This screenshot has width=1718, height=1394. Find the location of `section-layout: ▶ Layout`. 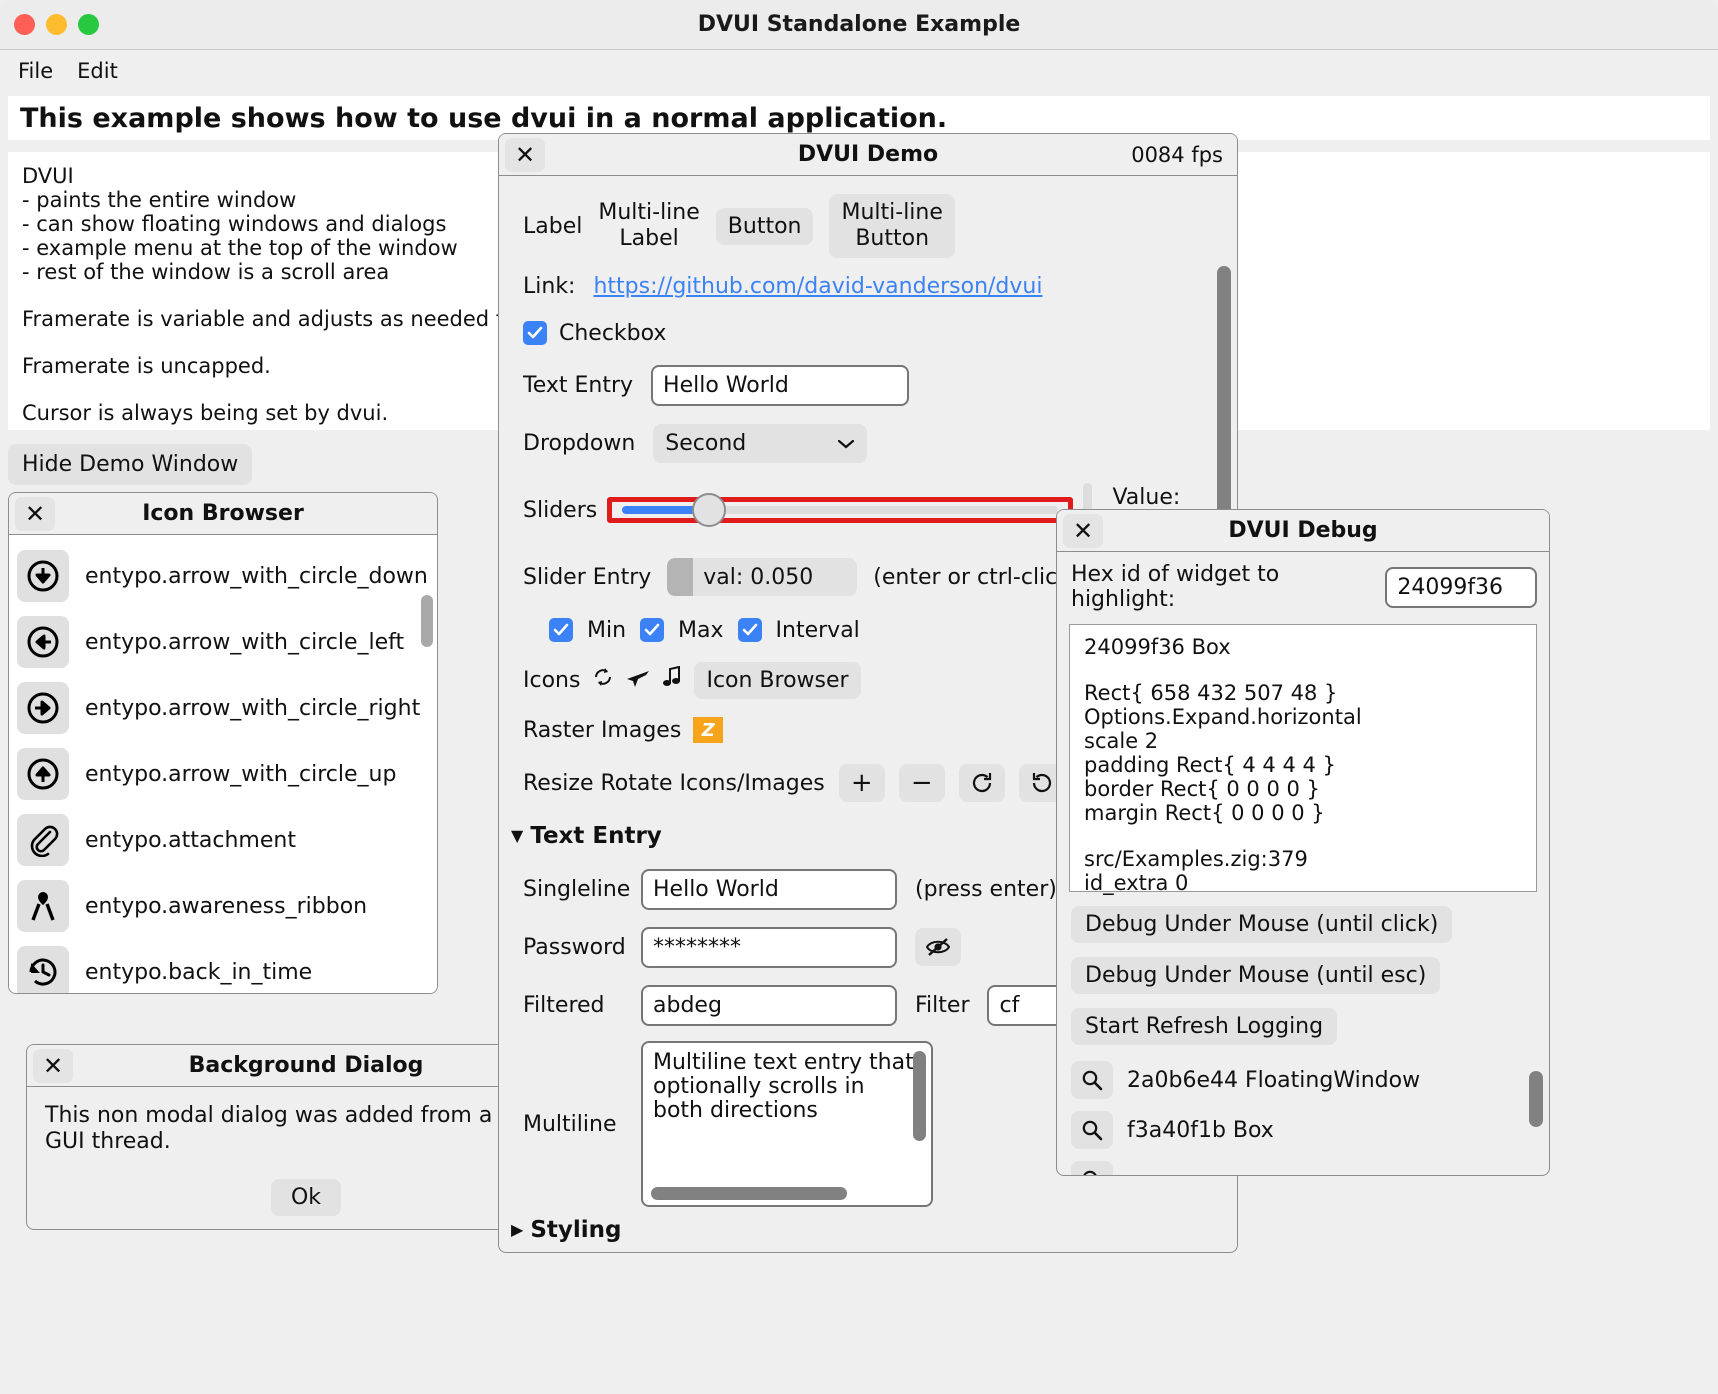

section-layout: ▶ Layout is located at coordinates (869, 1249).